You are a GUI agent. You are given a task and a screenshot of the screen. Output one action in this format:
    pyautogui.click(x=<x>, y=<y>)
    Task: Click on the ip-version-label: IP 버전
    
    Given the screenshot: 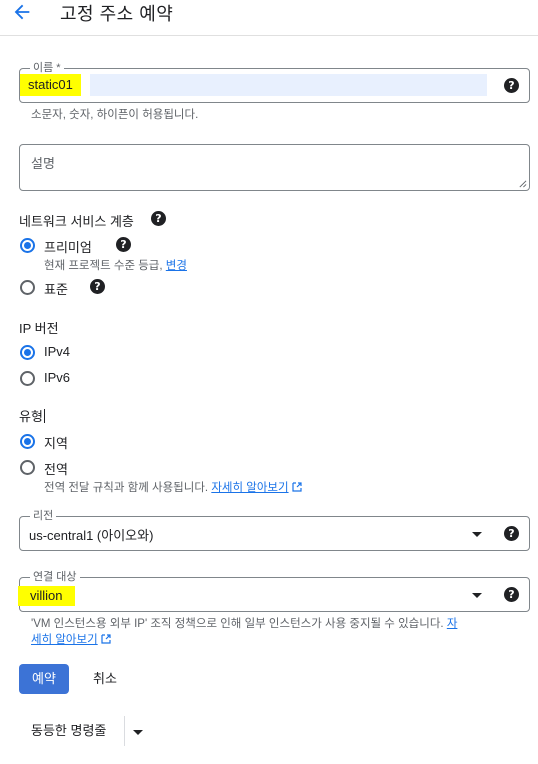 What is the action you would take?
    pyautogui.click(x=39, y=328)
    